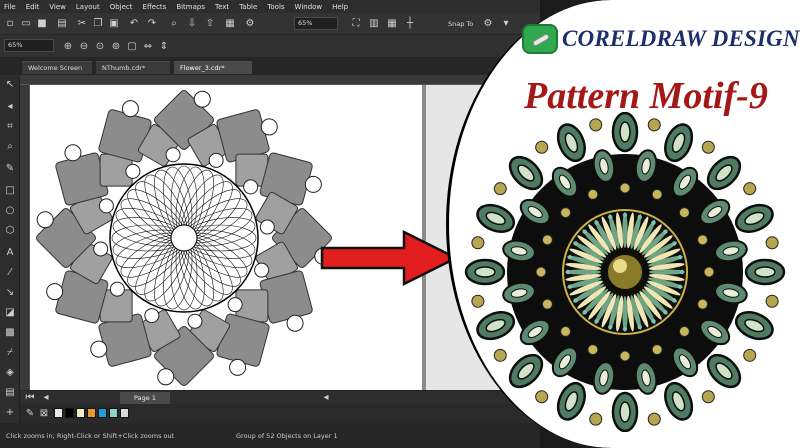 This screenshot has height=448, width=800. Describe the element at coordinates (10, 273) in the screenshot. I see `parallel-dimension-tool-icon: ⁄` at that location.